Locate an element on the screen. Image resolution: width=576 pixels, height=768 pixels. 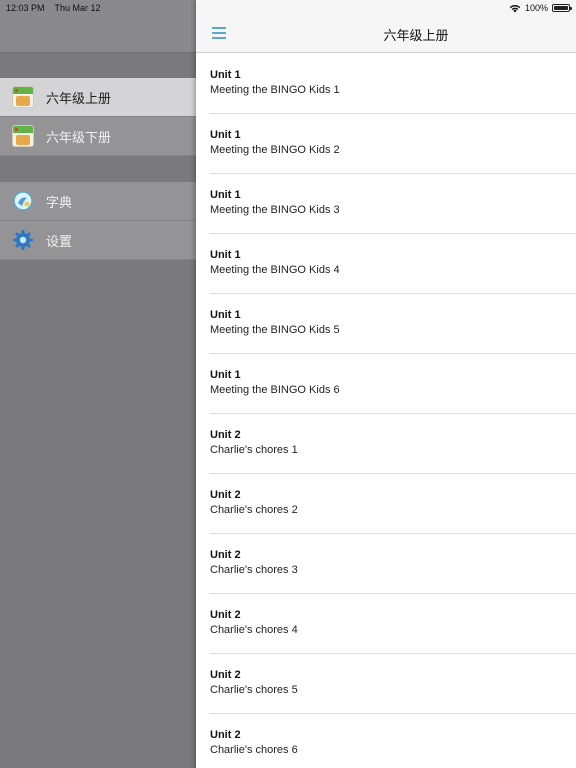
battery-percent: 100% is located at coordinates (536, 8).